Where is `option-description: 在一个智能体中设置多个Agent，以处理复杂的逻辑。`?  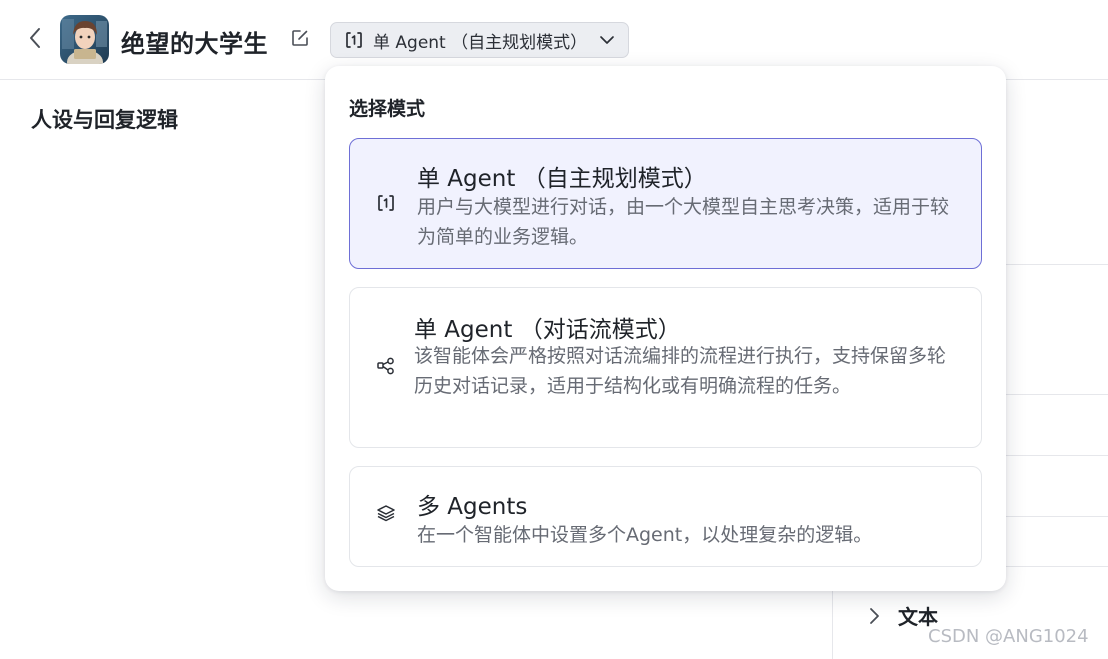
option-description: 在一个智能体中设置多个Agent，以处理复杂的逻辑。 is located at coordinates (645, 535).